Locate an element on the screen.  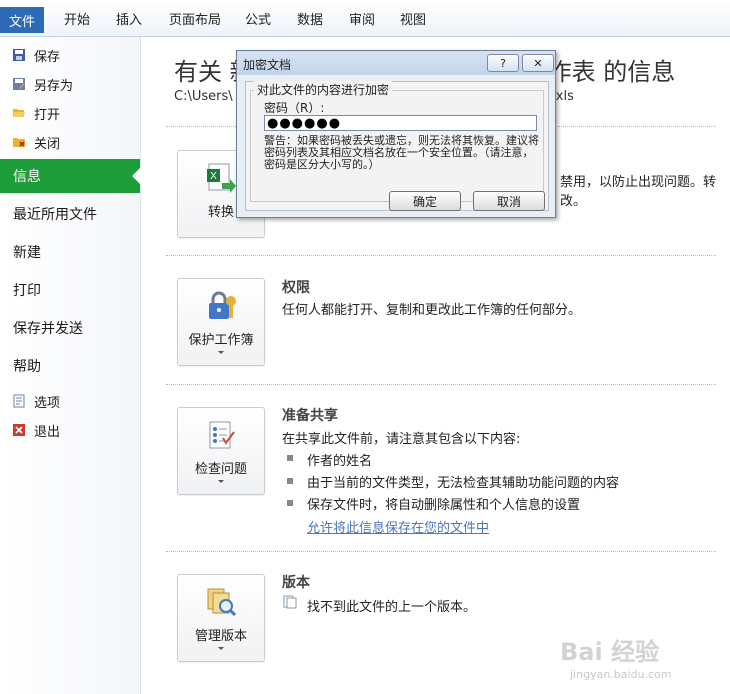
list-item: 作者的姓名 is located at coordinates (340, 461).